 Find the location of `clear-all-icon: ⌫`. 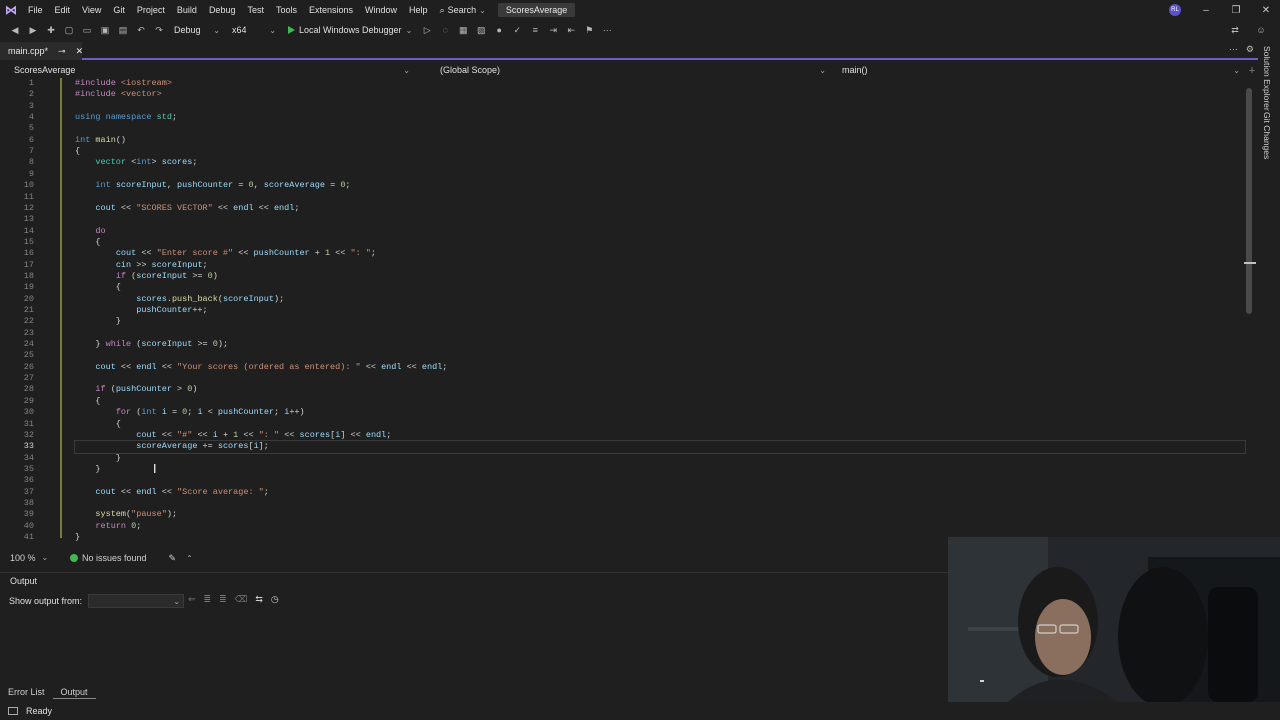

clear-all-icon: ⌫ is located at coordinates (241, 599).